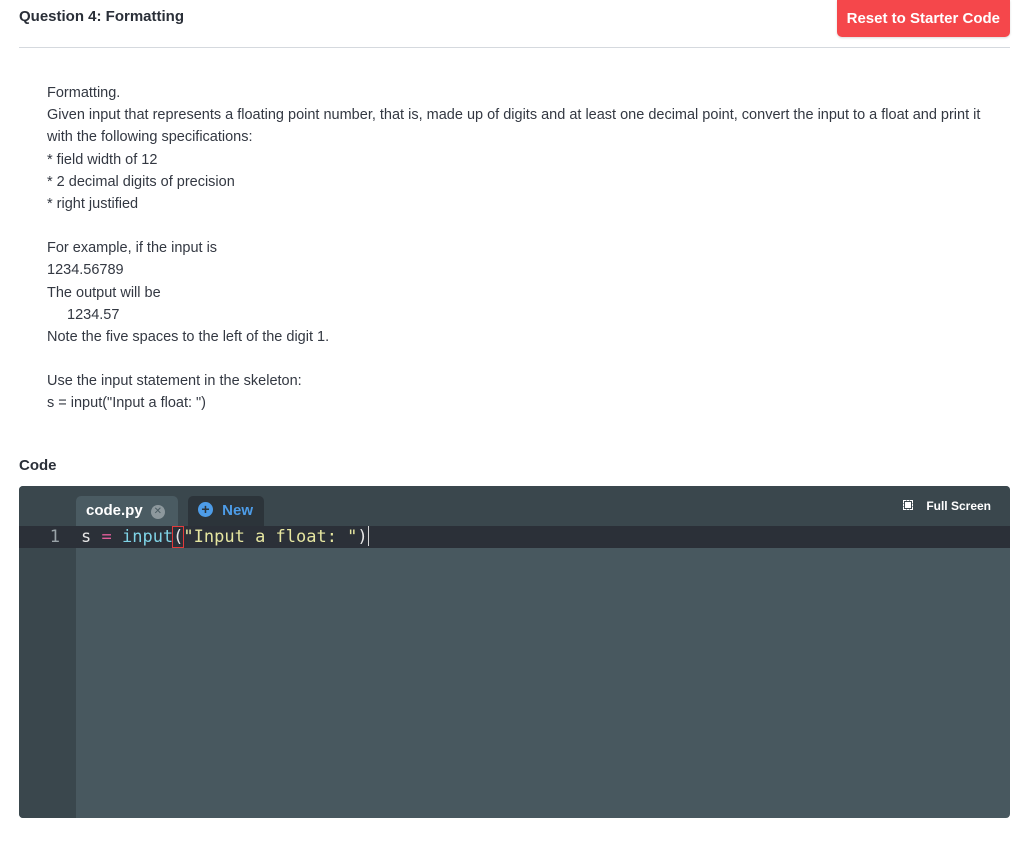 This screenshot has height=841, width=1024. What do you see at coordinates (102, 159) in the screenshot?
I see `spec-field-width: * field width of 12` at bounding box center [102, 159].